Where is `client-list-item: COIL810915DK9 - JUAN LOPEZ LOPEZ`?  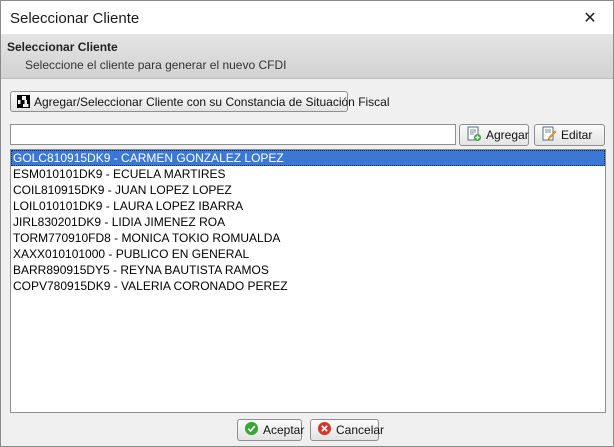
client-list-item: COIL810915DK9 - JUAN LOPEZ LOPEZ is located at coordinates (308, 190).